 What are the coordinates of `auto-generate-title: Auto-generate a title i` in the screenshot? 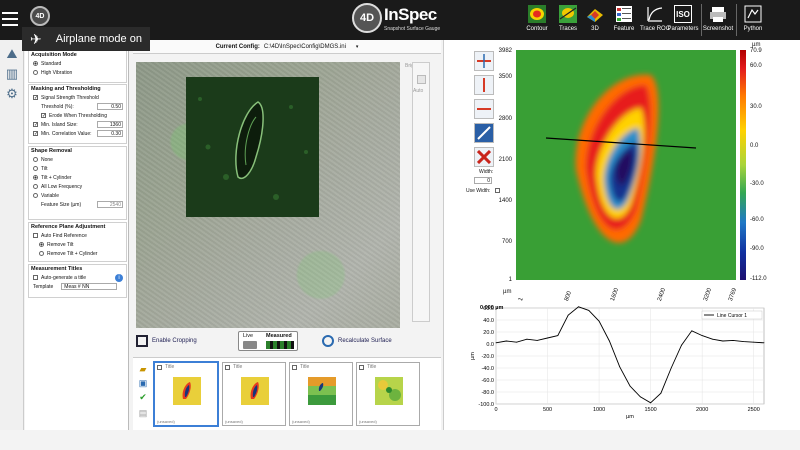 It's located at (77, 277).